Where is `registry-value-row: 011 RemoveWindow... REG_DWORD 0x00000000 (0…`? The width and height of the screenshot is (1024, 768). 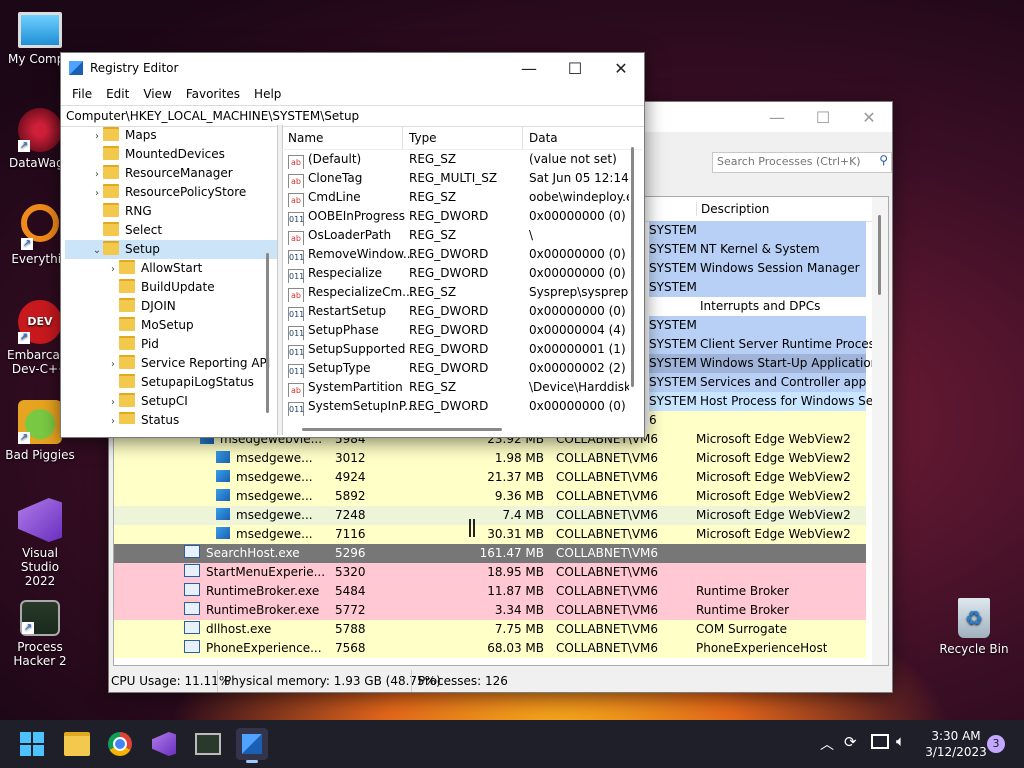
registry-value-row: 011 RemoveWindow... REG_DWORD 0x00000000 (0… is located at coordinates (462, 254).